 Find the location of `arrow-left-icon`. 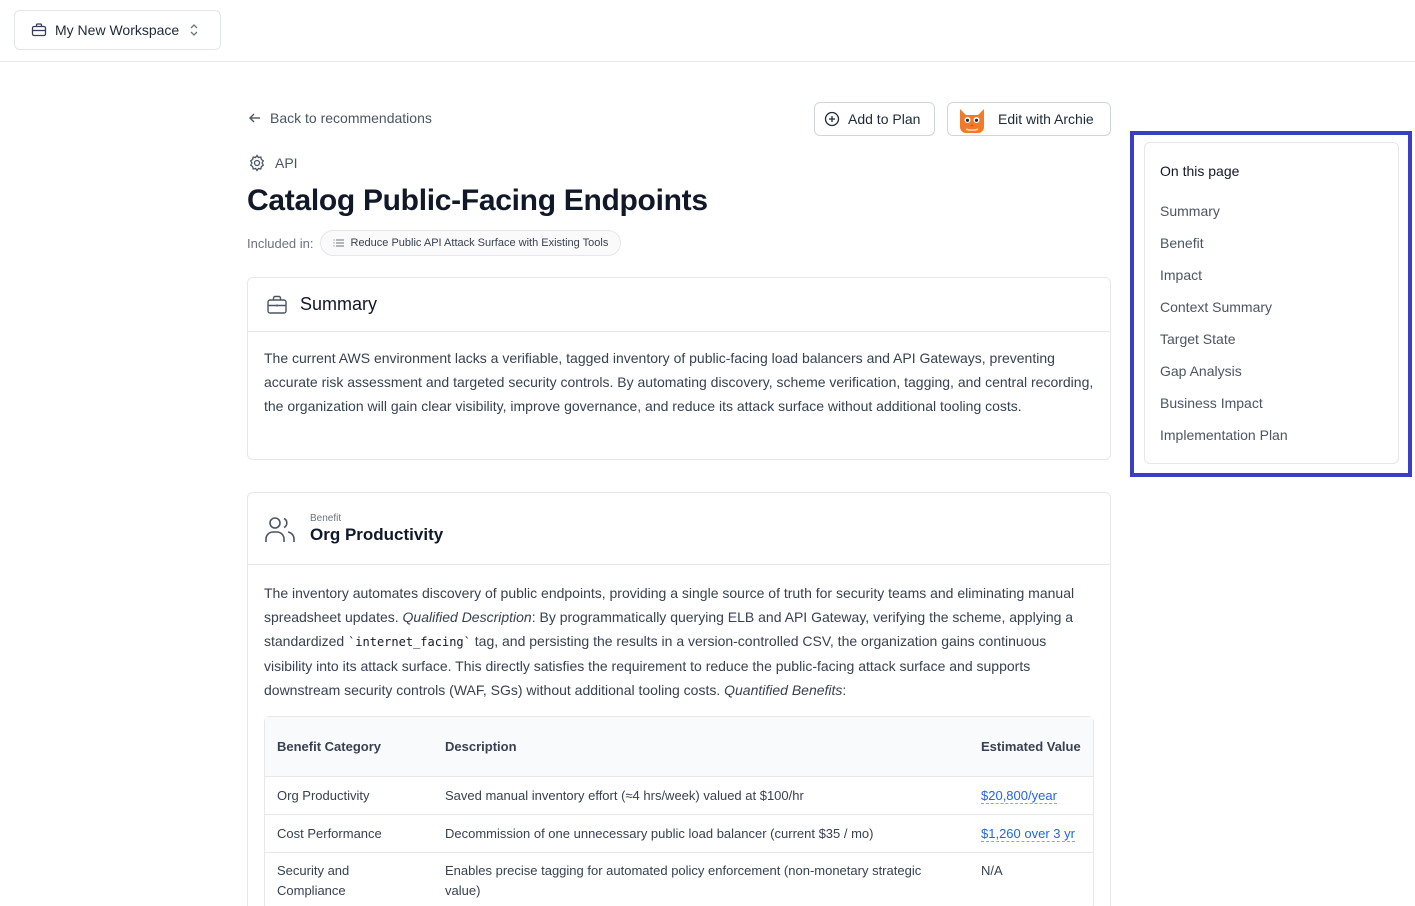

arrow-left-icon is located at coordinates (255, 118).